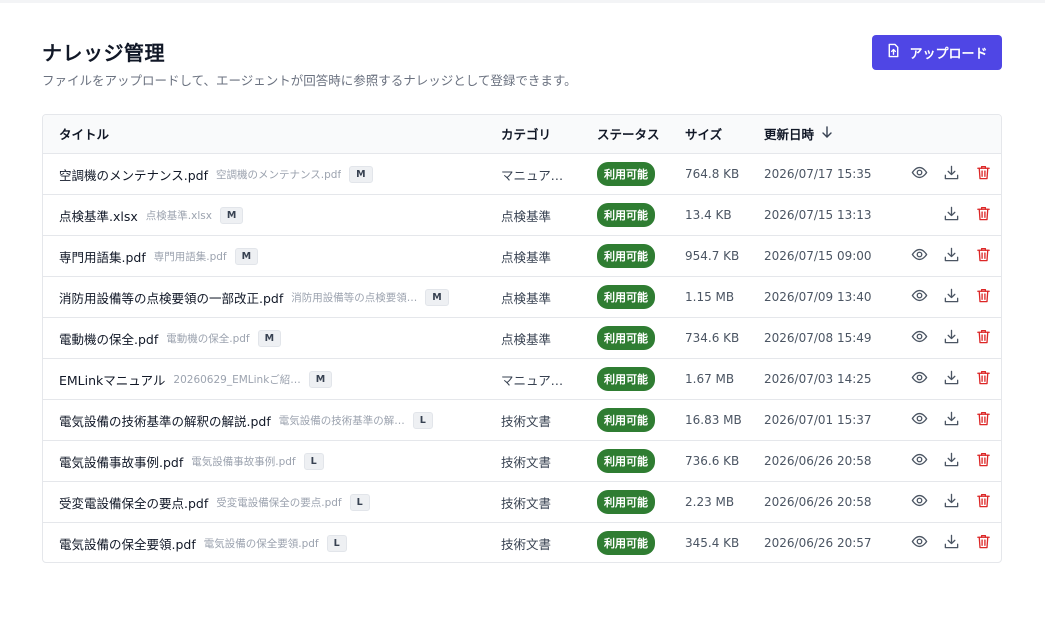 The image size is (1045, 618). Describe the element at coordinates (628, 134) in the screenshot. I see `column-header-status: ステータス` at that location.